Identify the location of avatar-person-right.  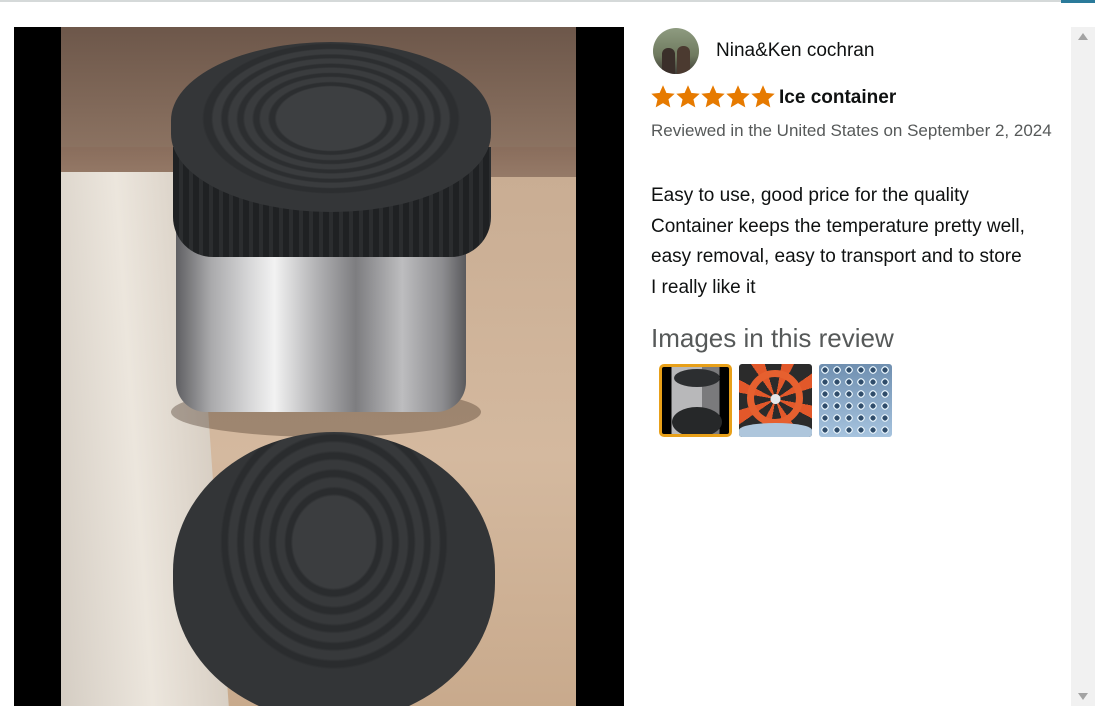
(683, 60).